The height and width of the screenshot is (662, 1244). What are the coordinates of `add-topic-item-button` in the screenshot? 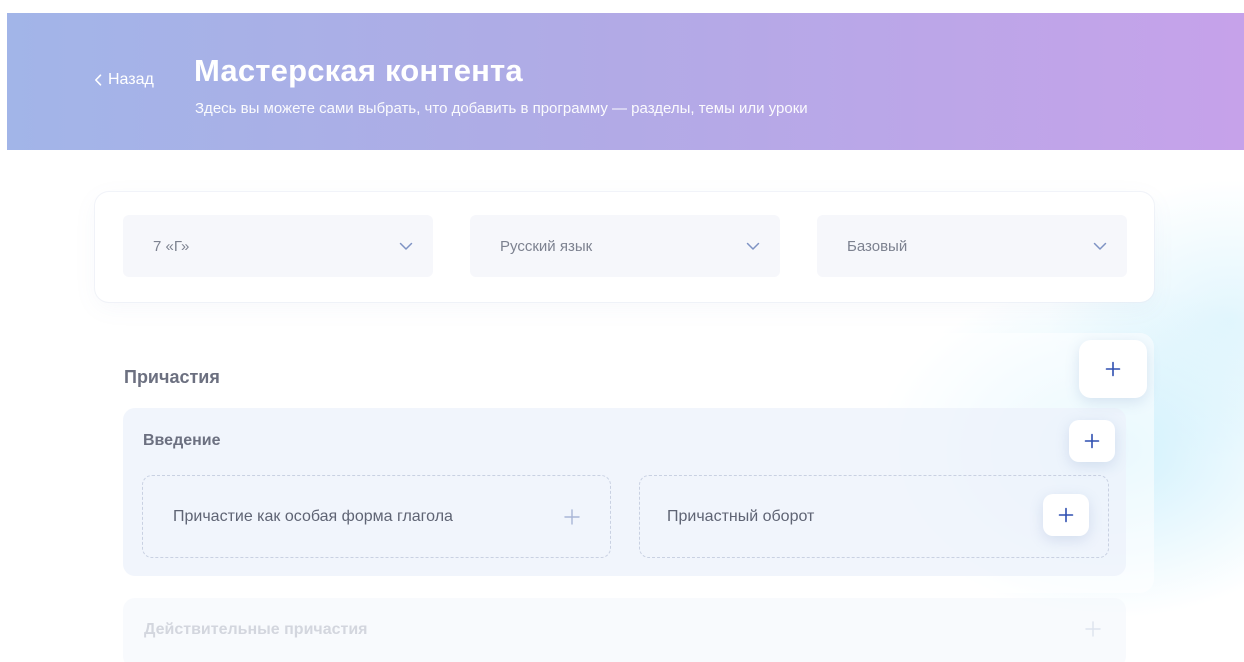 It's located at (1092, 441).